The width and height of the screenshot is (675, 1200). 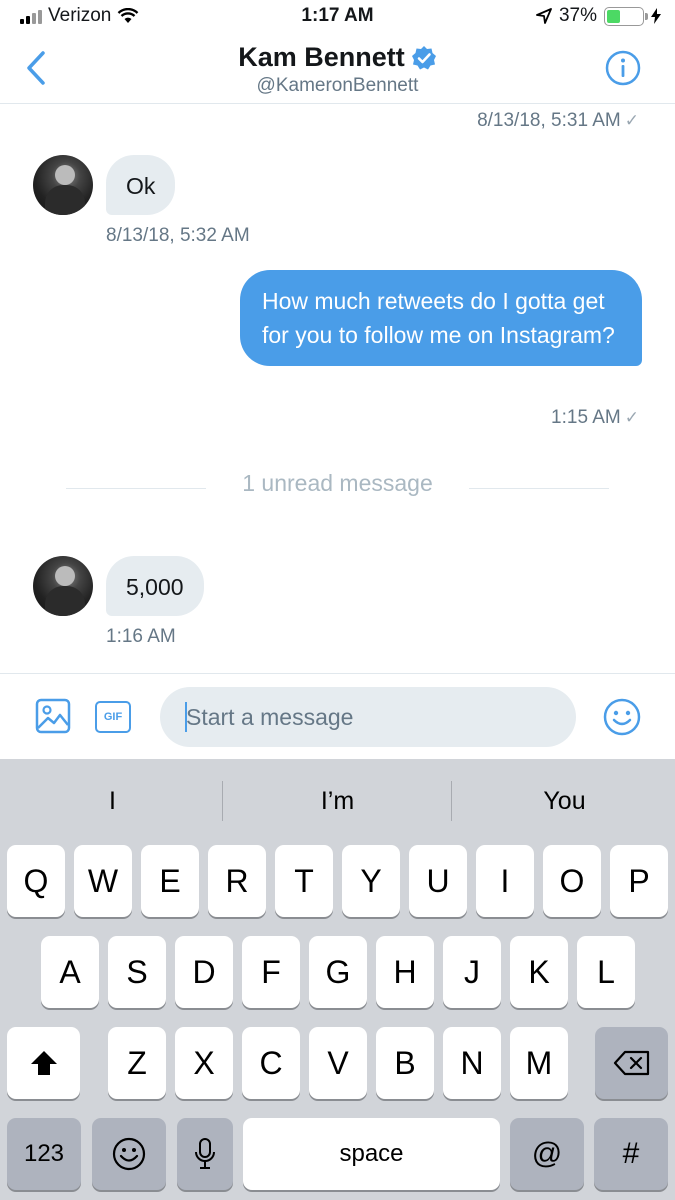 I want to click on backspace-key, so click(x=631, y=1063).